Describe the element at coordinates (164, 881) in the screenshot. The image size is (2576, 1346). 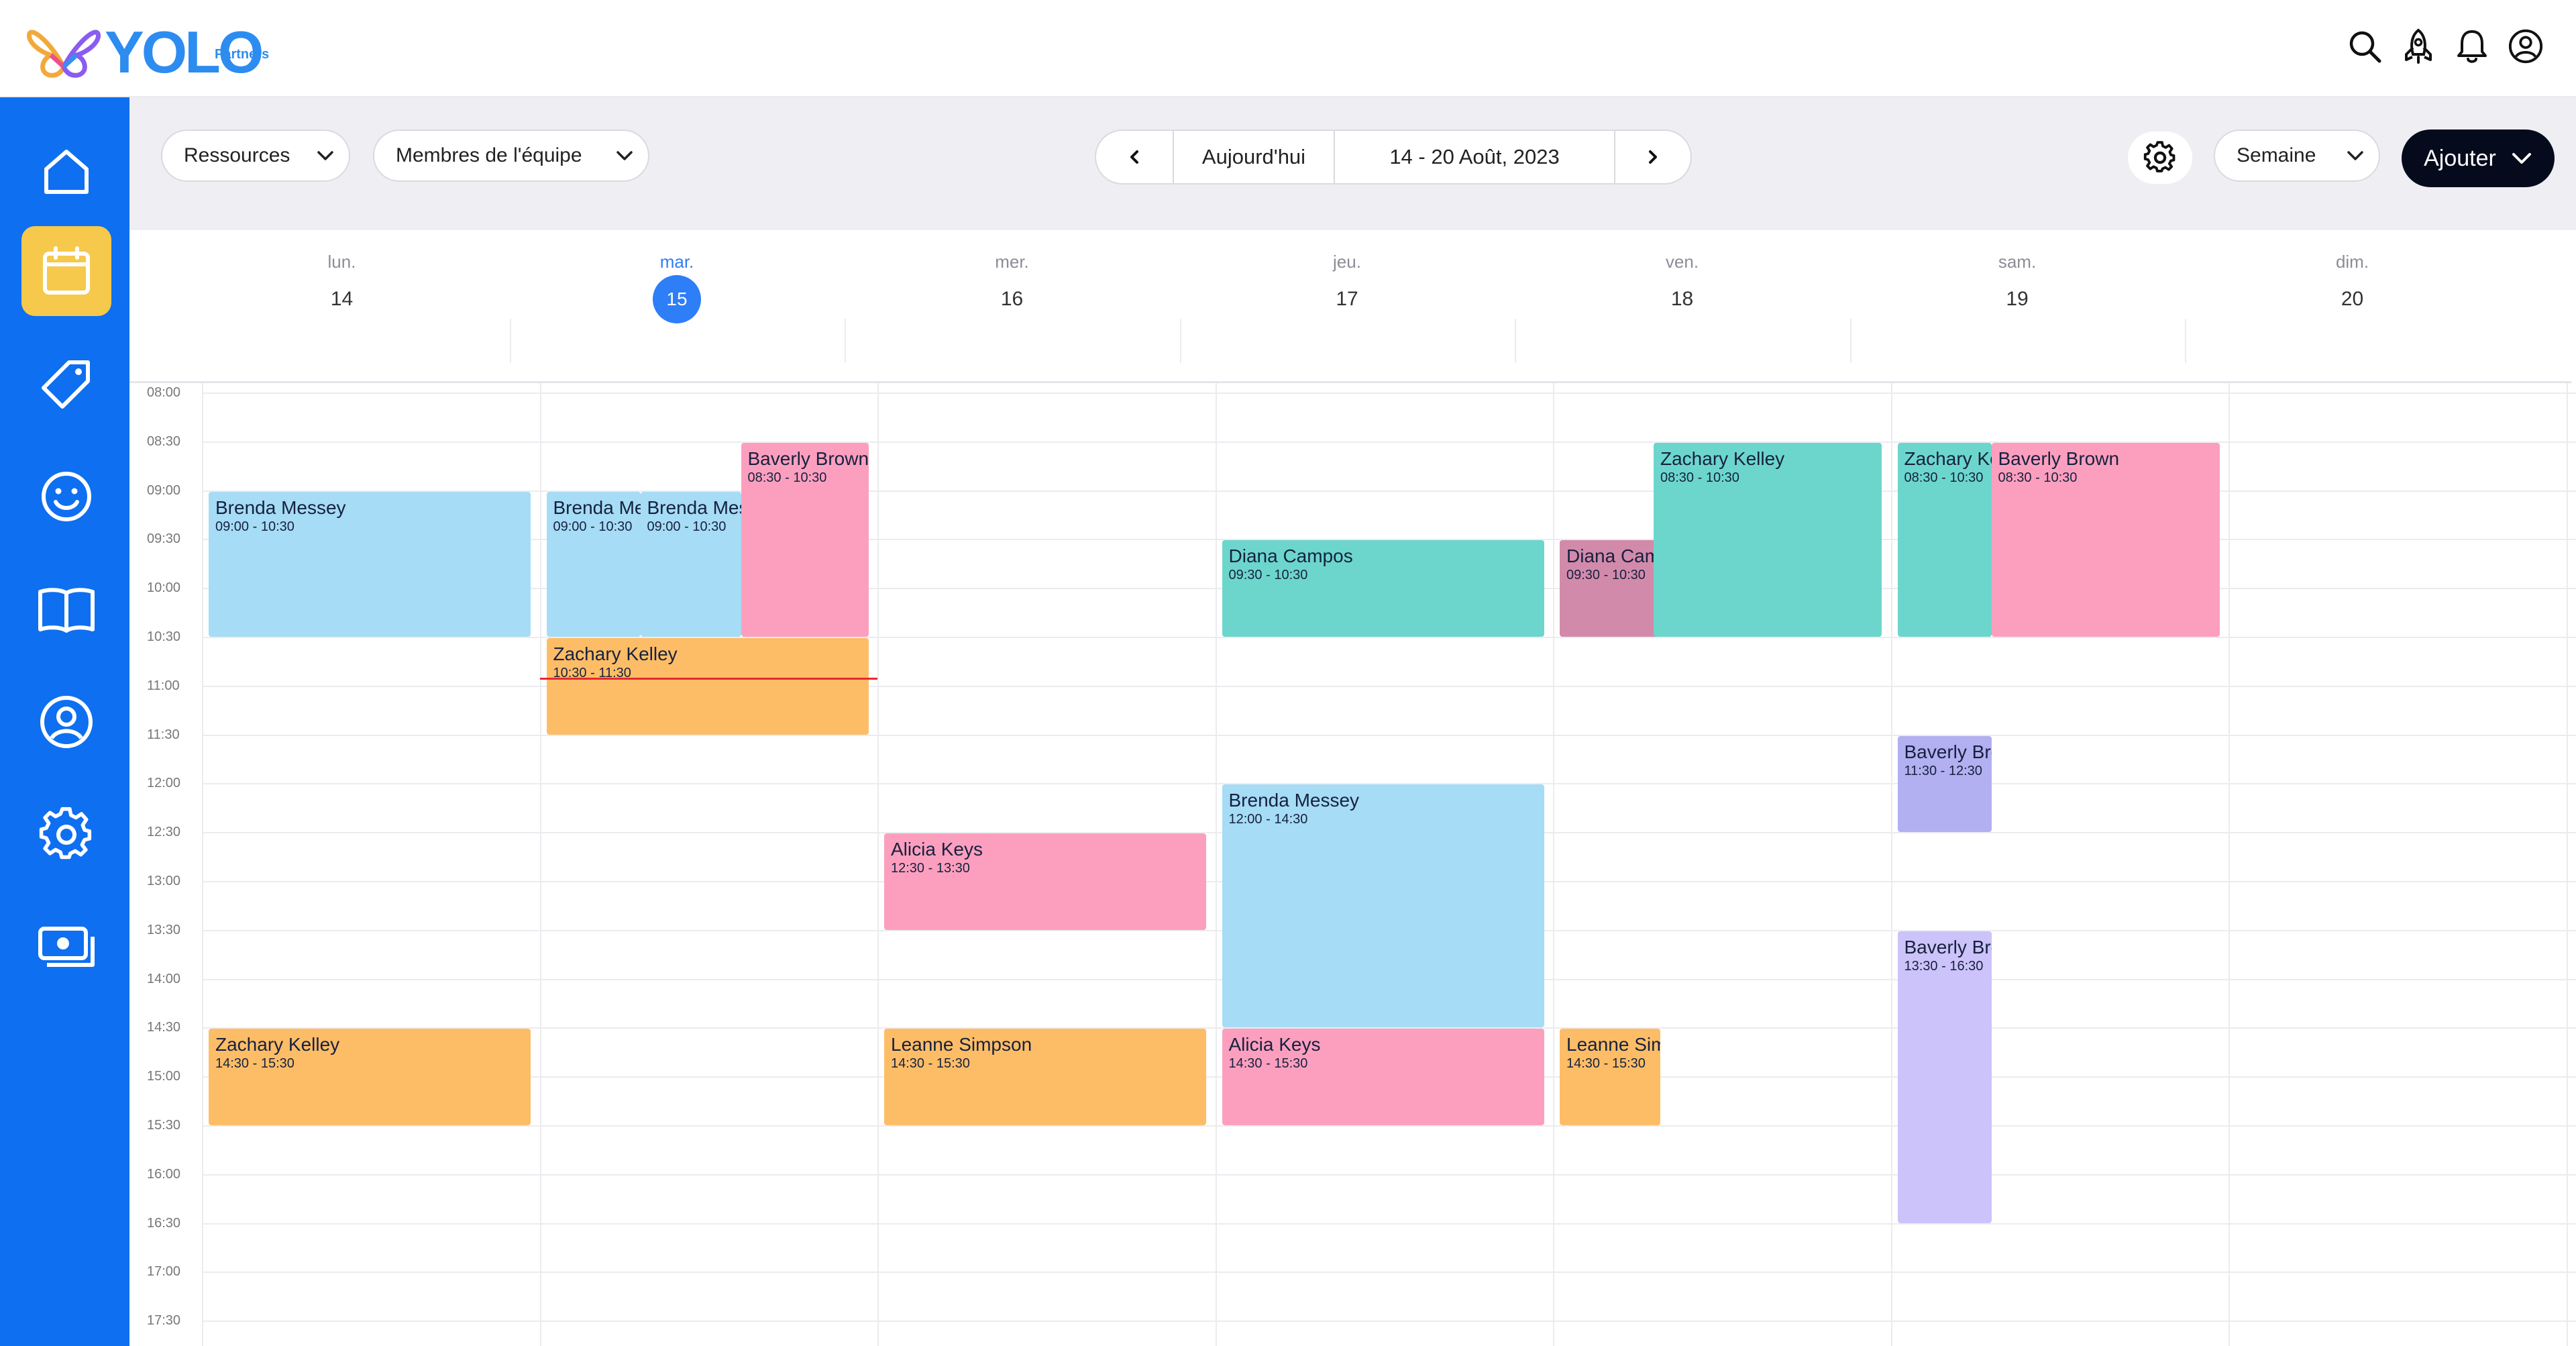
I see `time-label: 13:00` at that location.